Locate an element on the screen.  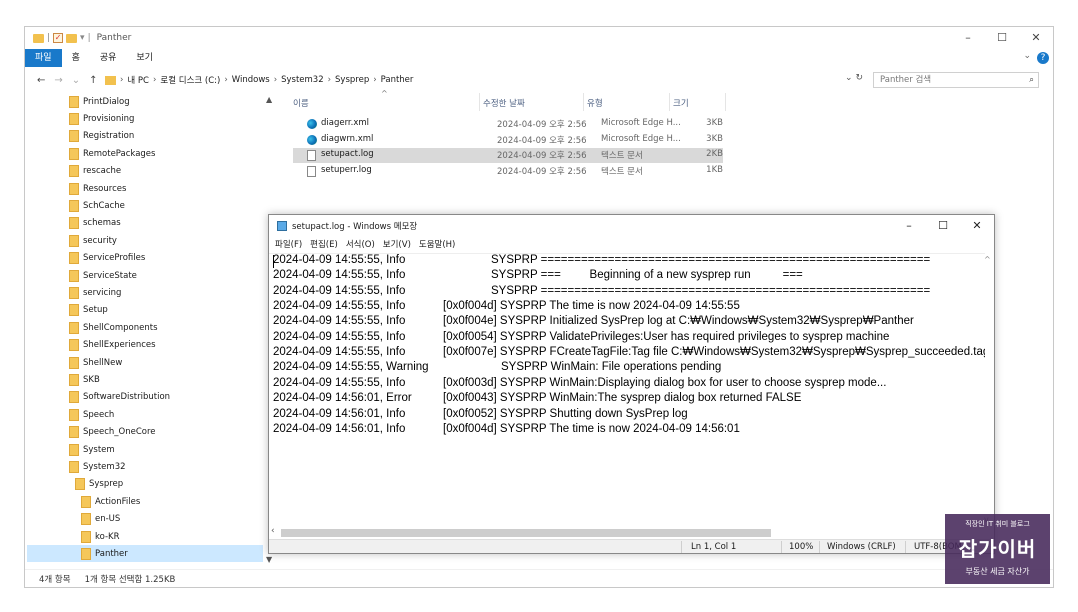
nav-item-speech-onecore: Speech_OneCore is located at coordinates (112, 432).